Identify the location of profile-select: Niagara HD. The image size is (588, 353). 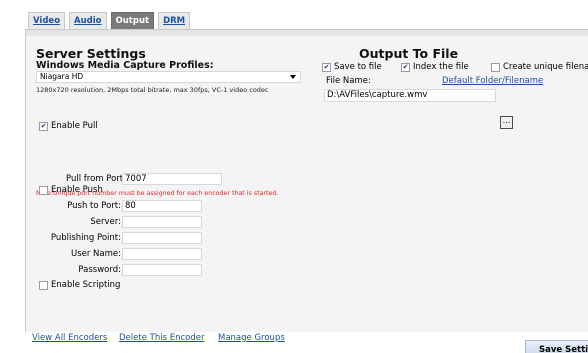
(168, 77).